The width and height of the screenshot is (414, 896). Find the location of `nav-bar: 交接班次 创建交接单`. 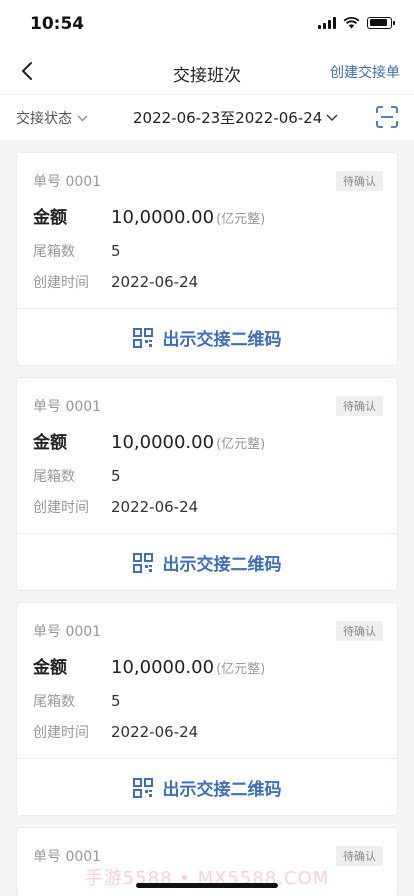

nav-bar: 交接班次 创建交接单 is located at coordinates (207, 71).